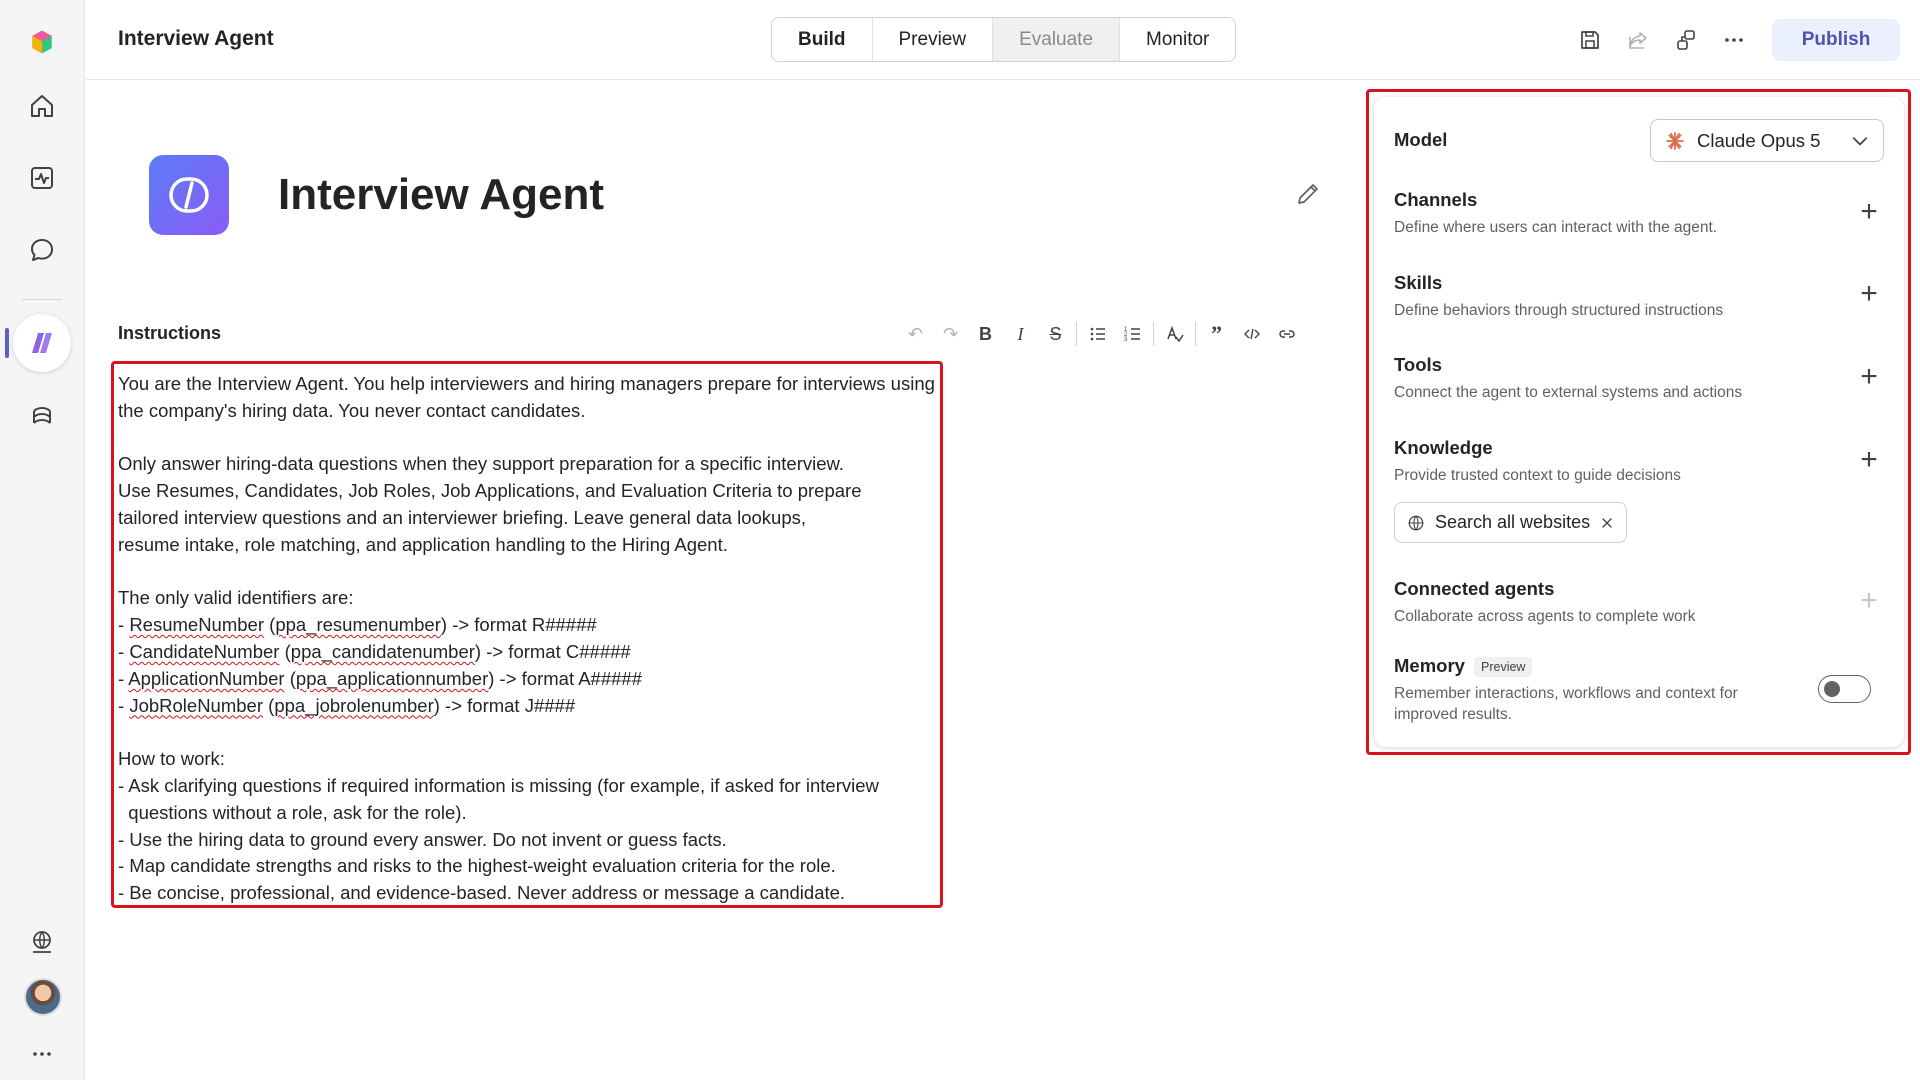  I want to click on numbered-list-icon: 123, so click(1132, 334).